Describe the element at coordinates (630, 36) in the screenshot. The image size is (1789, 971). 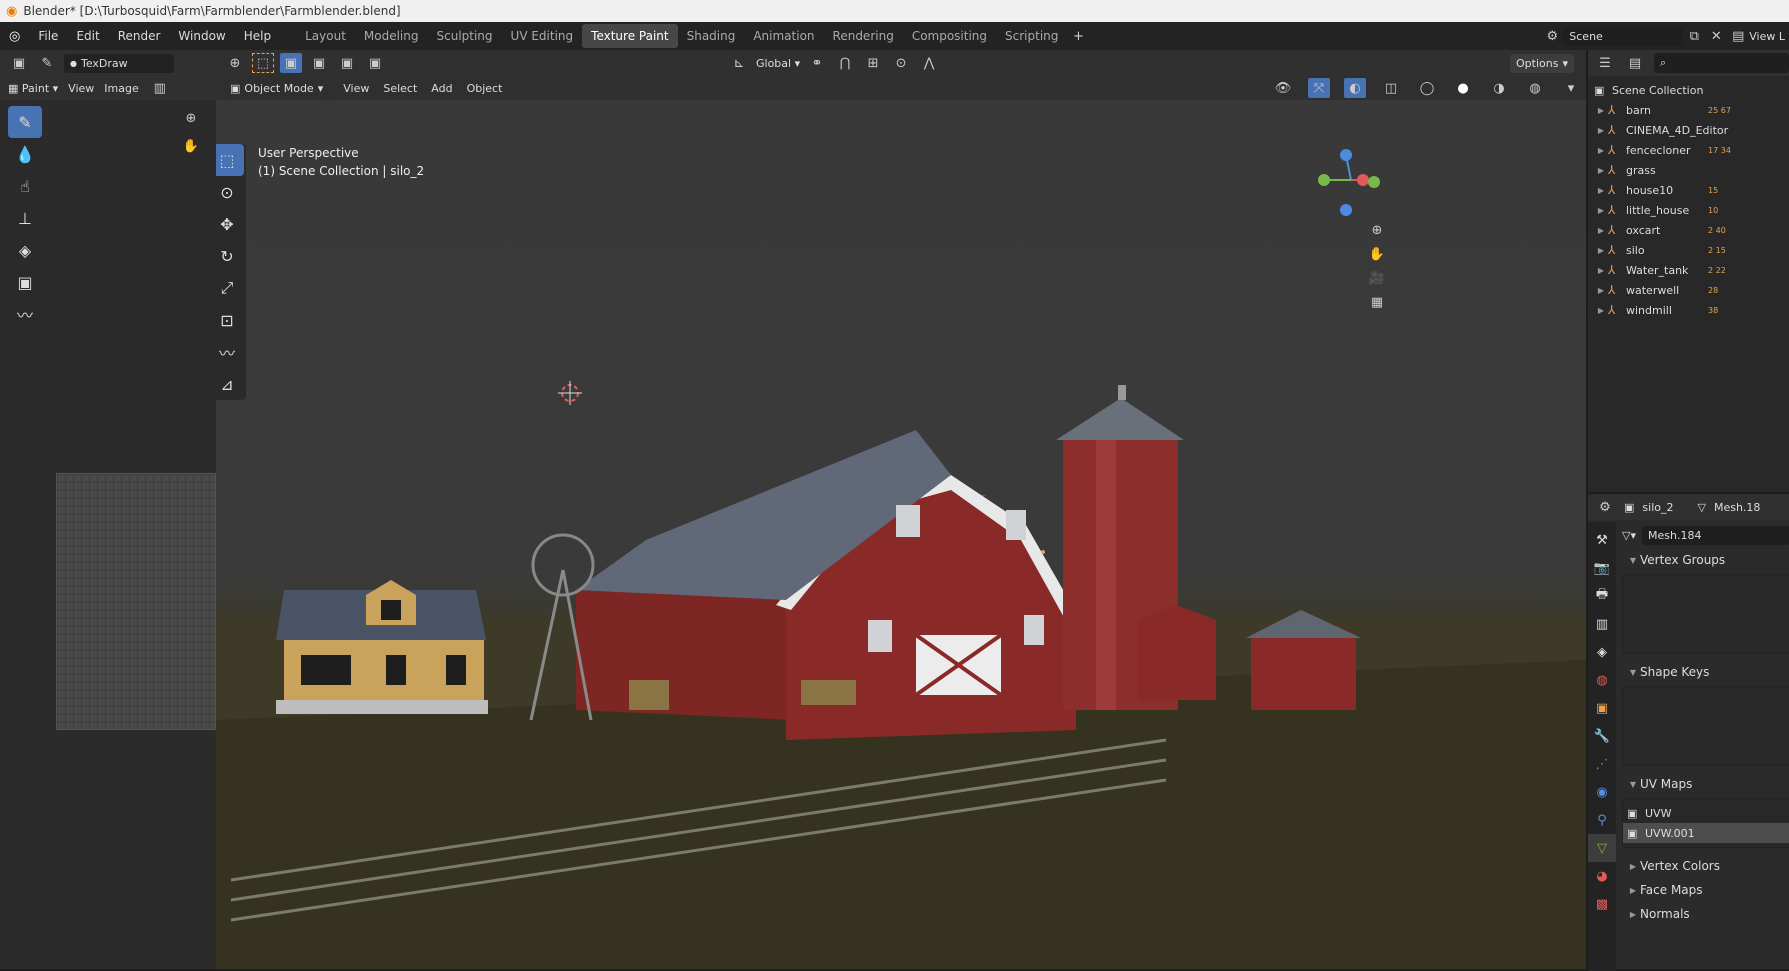
I see `workspace-tab-texture-paint: Texture Paint` at that location.